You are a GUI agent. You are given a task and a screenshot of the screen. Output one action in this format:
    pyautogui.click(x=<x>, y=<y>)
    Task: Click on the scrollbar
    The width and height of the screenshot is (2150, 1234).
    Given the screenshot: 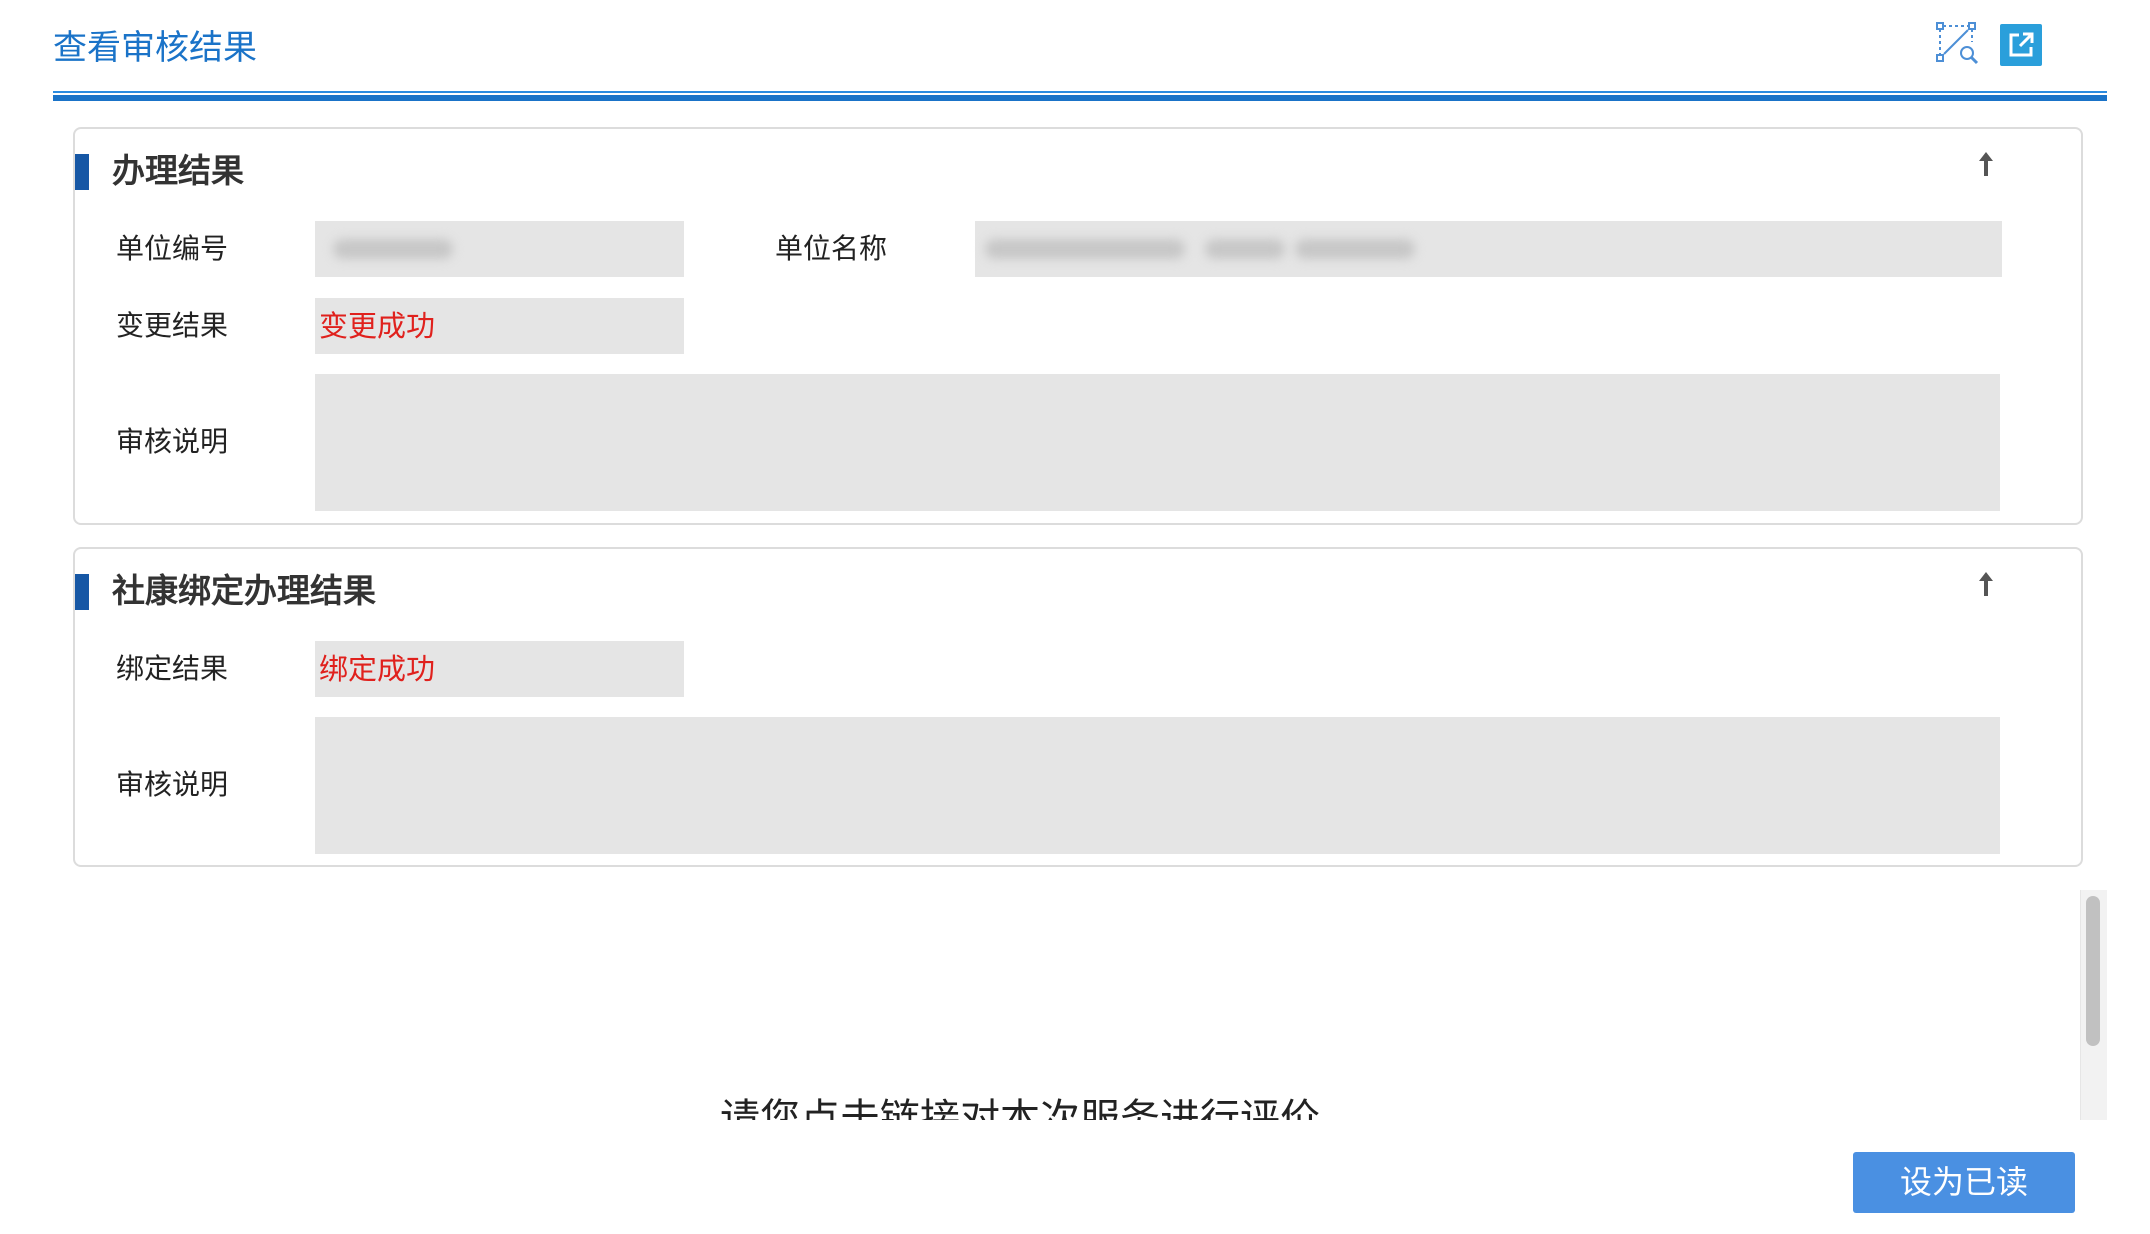 What is the action you would take?
    pyautogui.click(x=2093, y=1005)
    